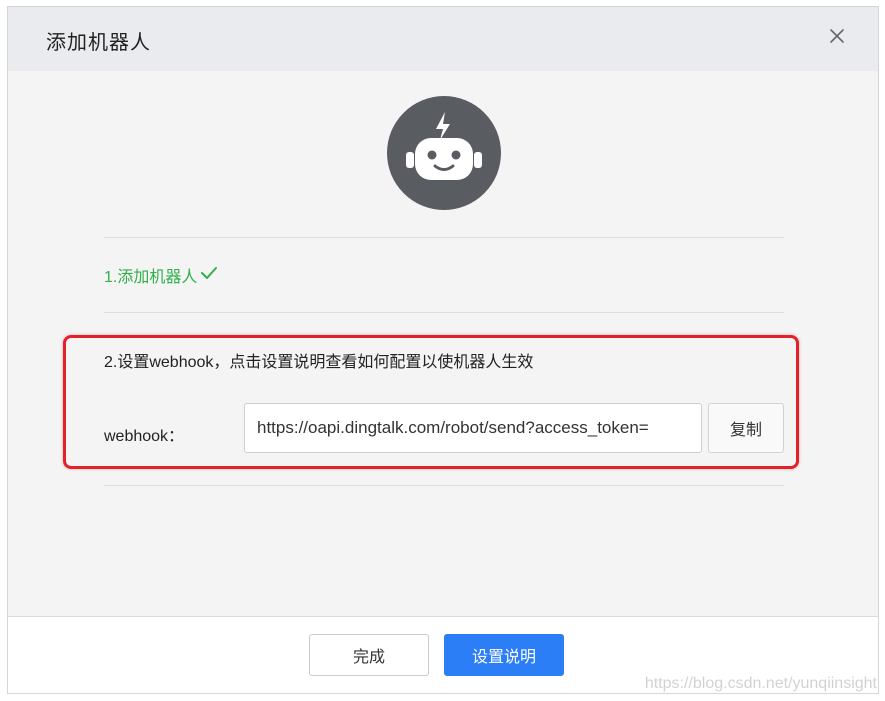 This screenshot has height=701, width=885. Describe the element at coordinates (443, 39) in the screenshot. I see `dialog-header: 添加机器人` at that location.